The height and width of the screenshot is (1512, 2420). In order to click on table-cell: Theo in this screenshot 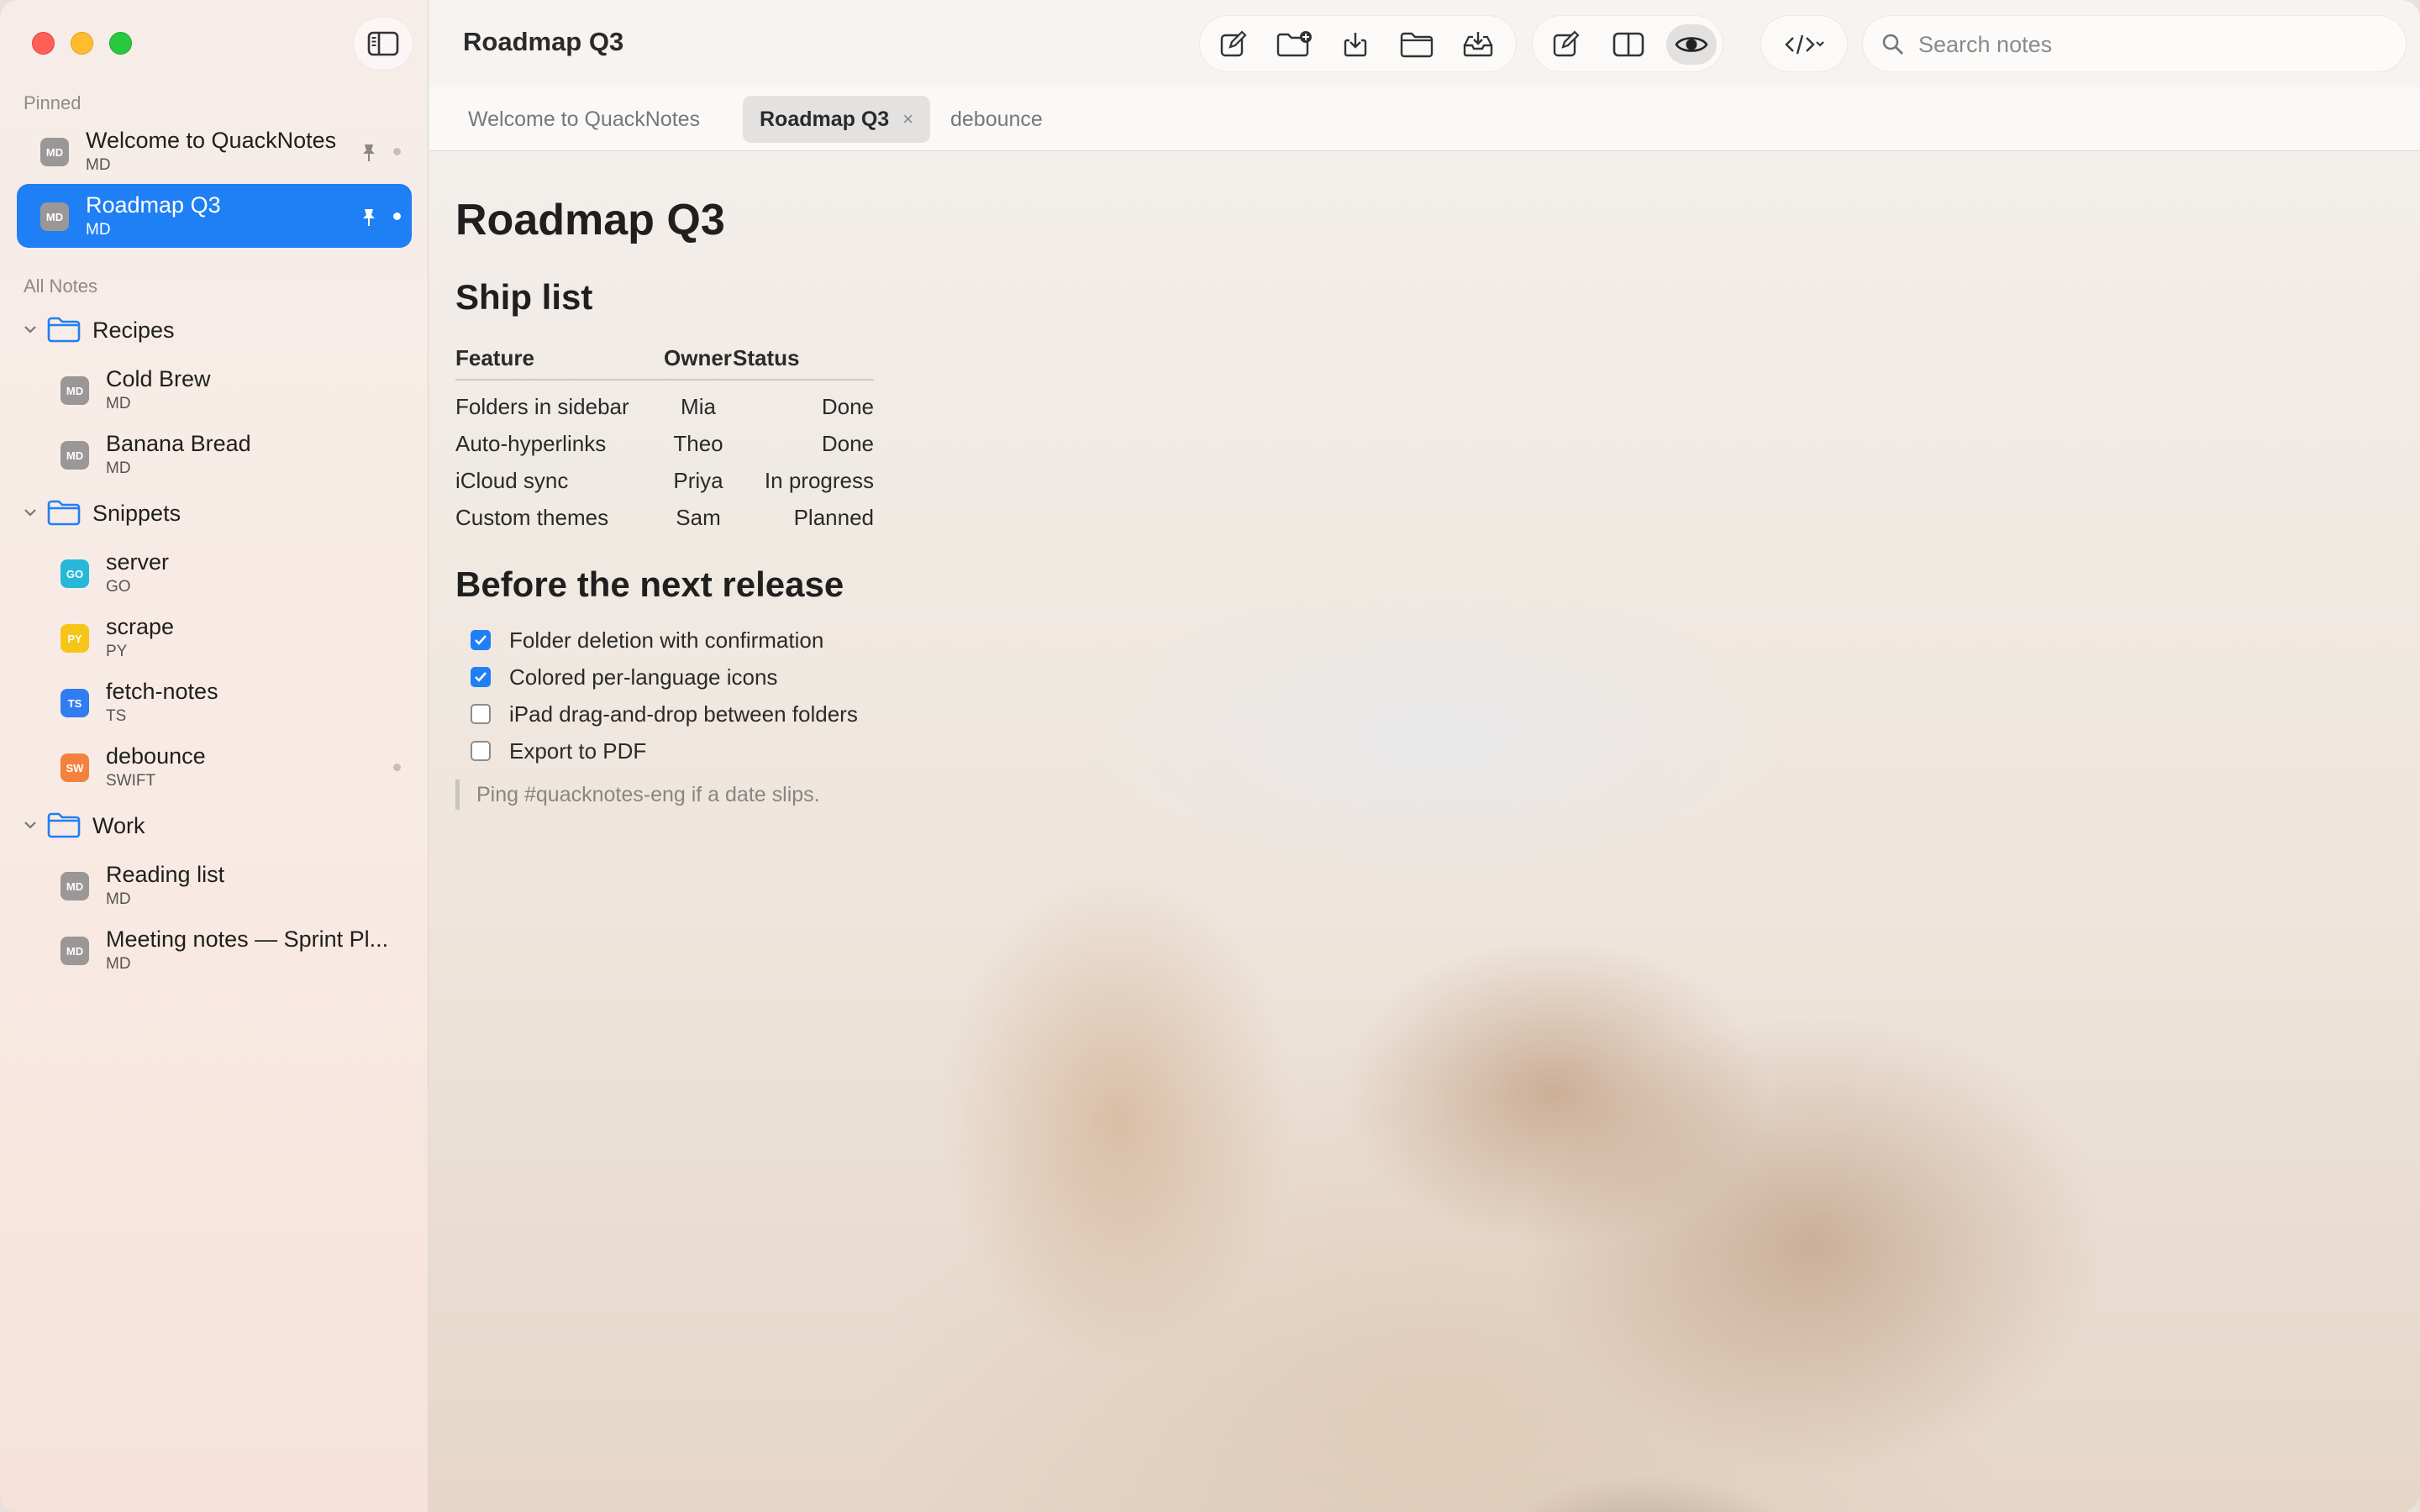, I will do `click(698, 443)`.